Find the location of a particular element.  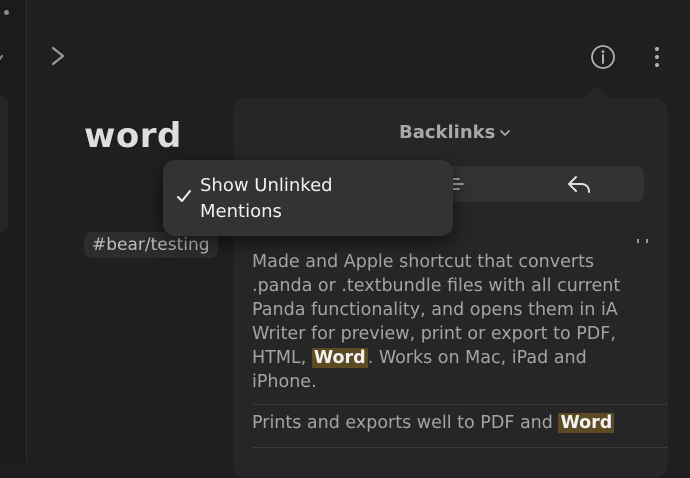

sidebar-edge is located at coordinates (13, 231).